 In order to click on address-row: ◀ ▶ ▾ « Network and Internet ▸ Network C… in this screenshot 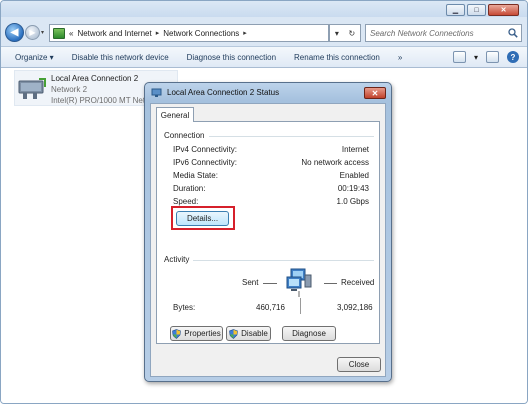, I will do `click(264, 33)`.